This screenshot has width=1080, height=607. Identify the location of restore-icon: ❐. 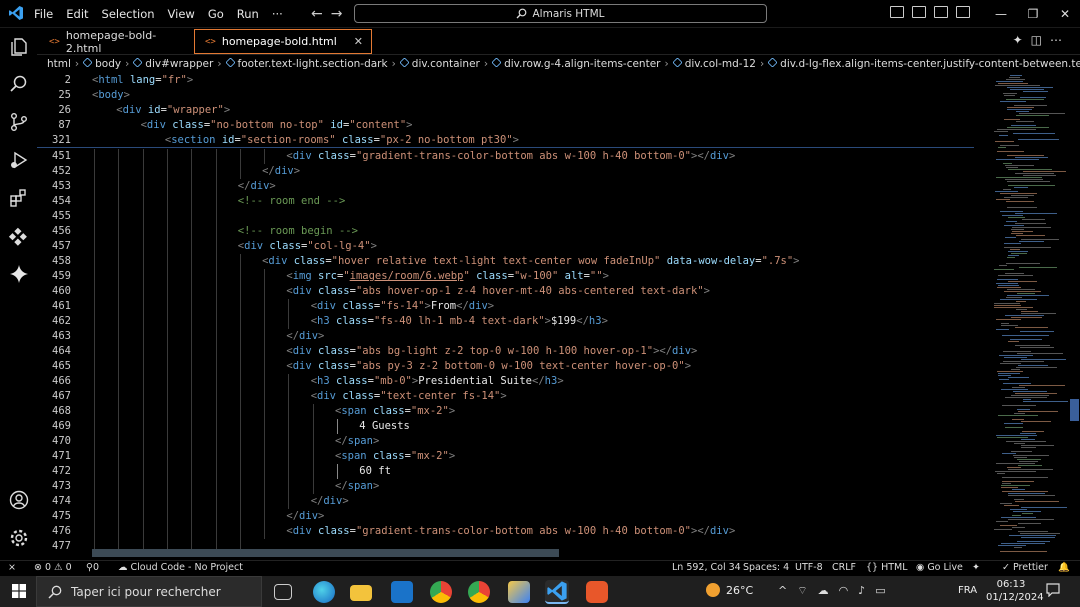
(1033, 14).